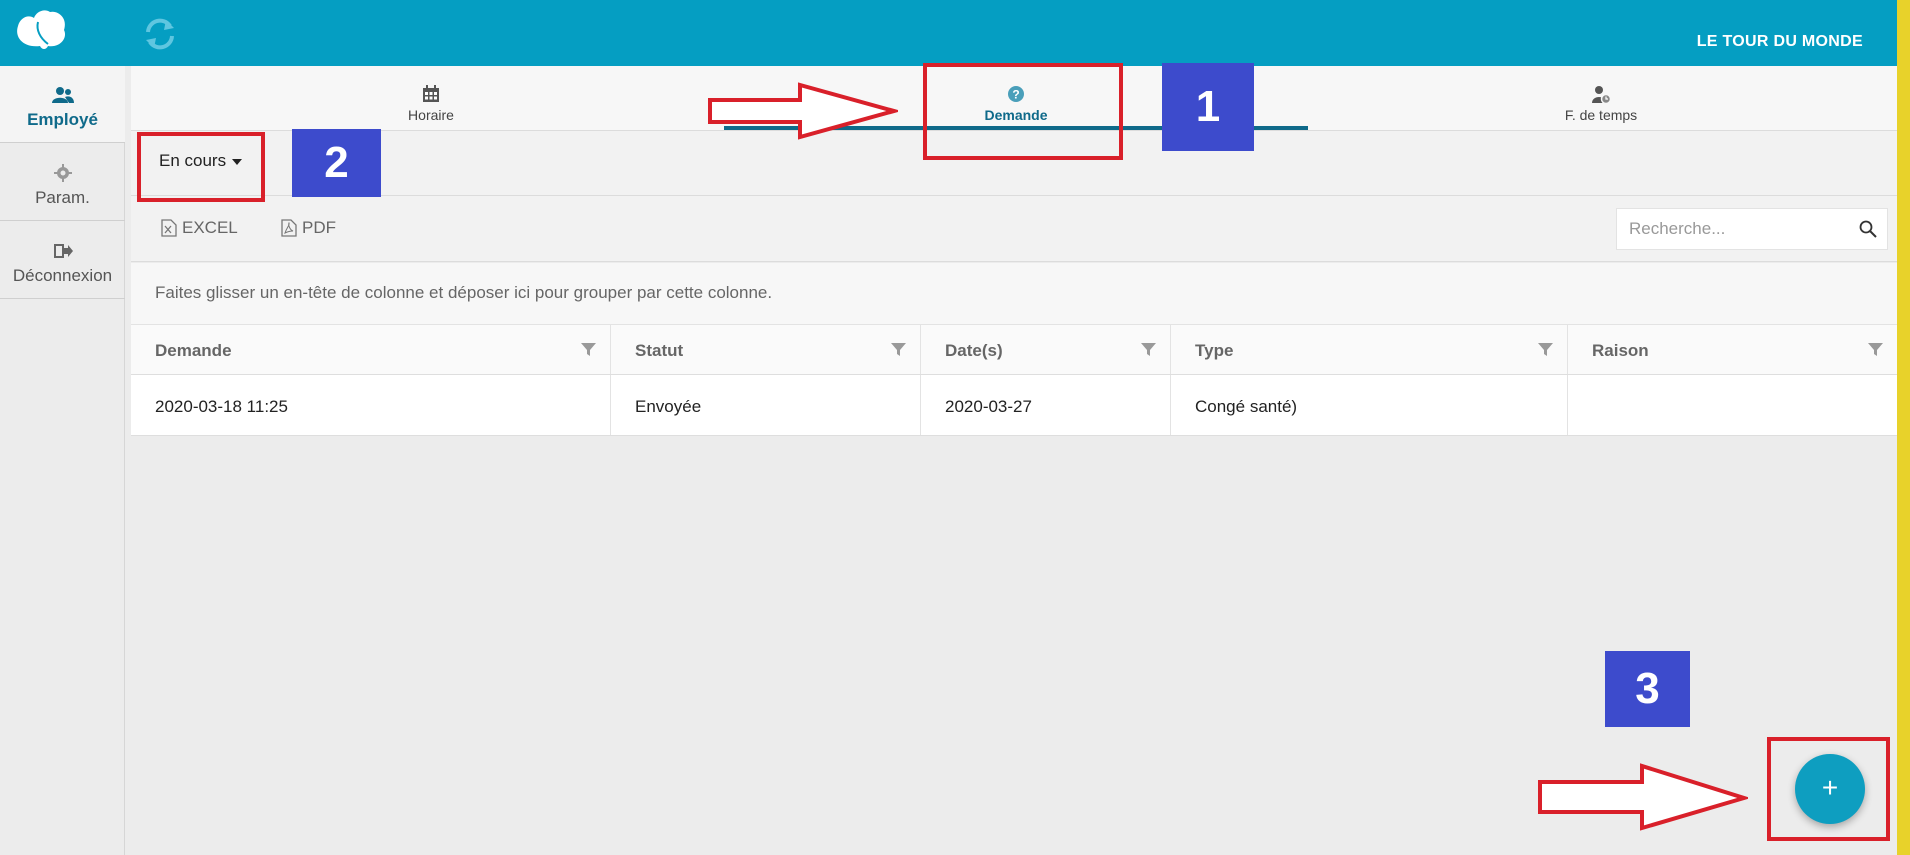  I want to click on pdf-export-button: PDF, so click(308, 228).